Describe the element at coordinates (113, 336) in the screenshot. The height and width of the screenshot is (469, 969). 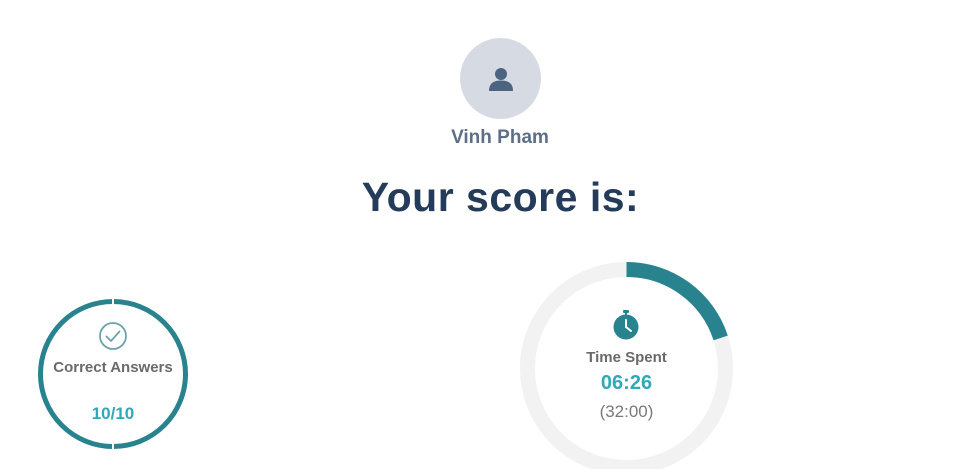
I see `check-circle-icon` at that location.